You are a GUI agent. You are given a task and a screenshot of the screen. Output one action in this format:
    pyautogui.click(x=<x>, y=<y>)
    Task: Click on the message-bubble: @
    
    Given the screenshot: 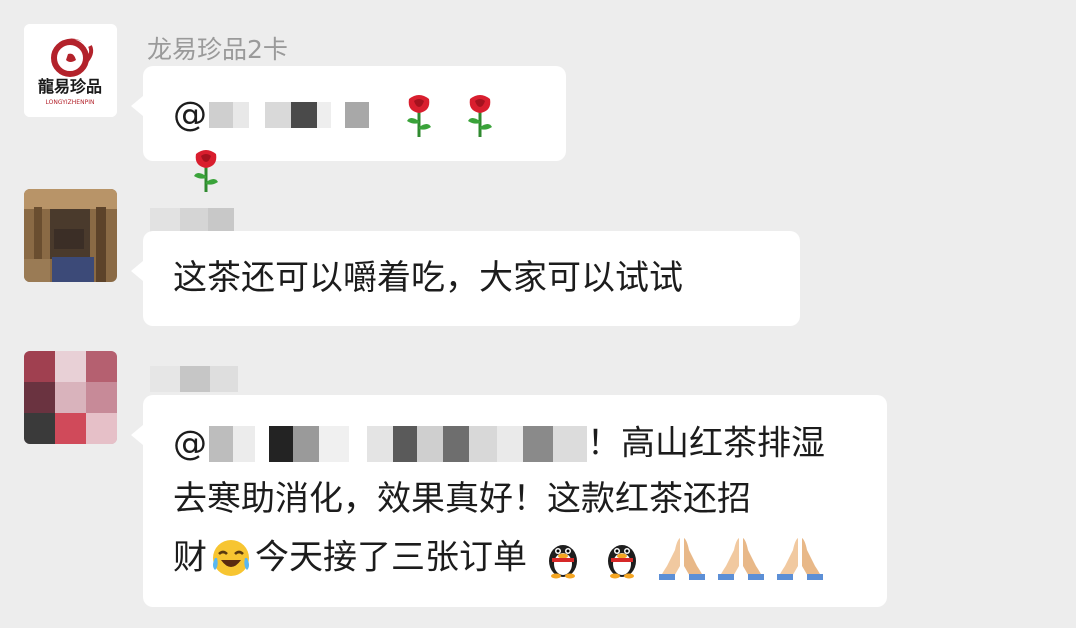 What is the action you would take?
    pyautogui.click(x=348, y=129)
    